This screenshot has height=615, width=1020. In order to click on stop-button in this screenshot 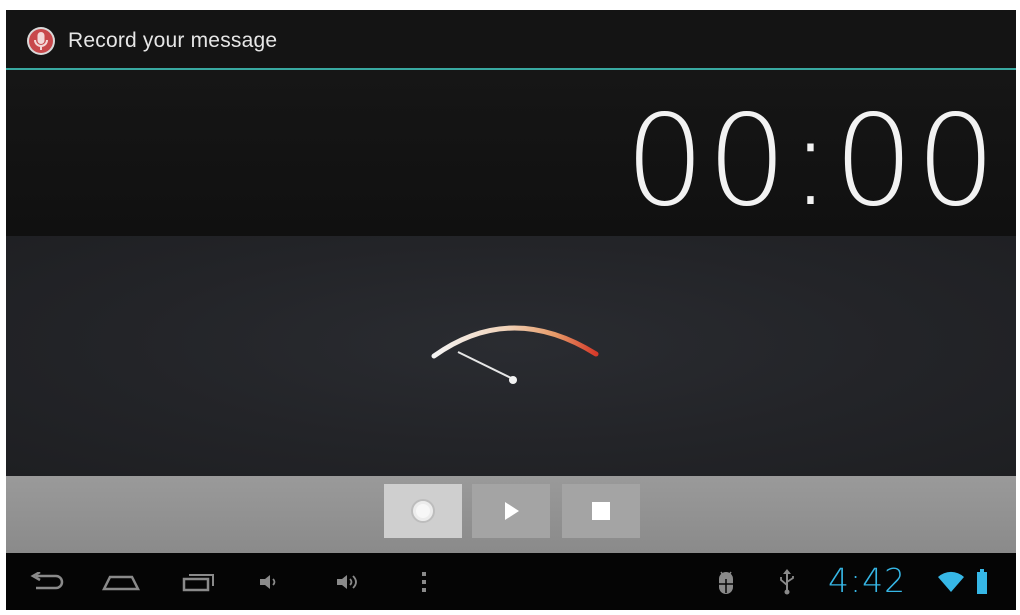, I will do `click(601, 511)`.